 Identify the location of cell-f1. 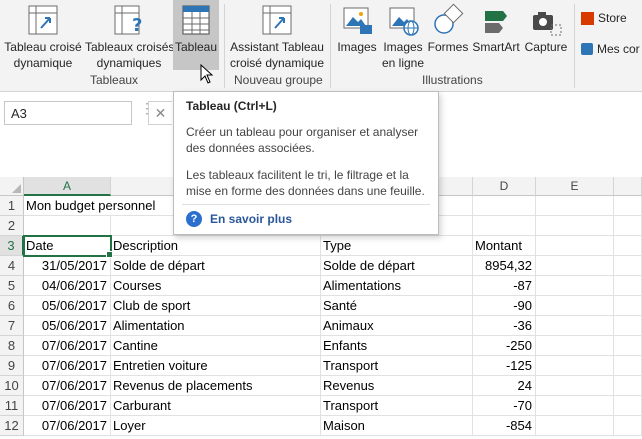
(628, 206).